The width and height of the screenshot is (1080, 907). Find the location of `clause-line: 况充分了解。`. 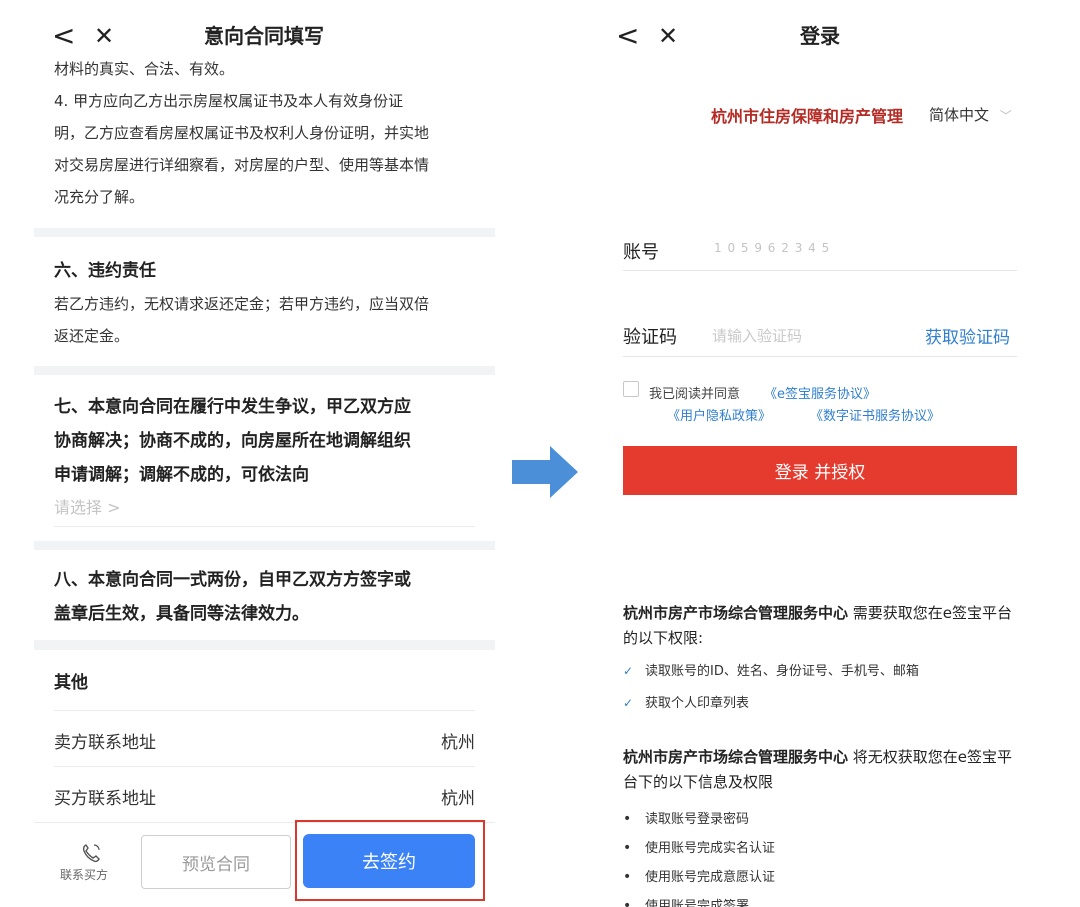

clause-line: 况充分了解。 is located at coordinates (99, 197).